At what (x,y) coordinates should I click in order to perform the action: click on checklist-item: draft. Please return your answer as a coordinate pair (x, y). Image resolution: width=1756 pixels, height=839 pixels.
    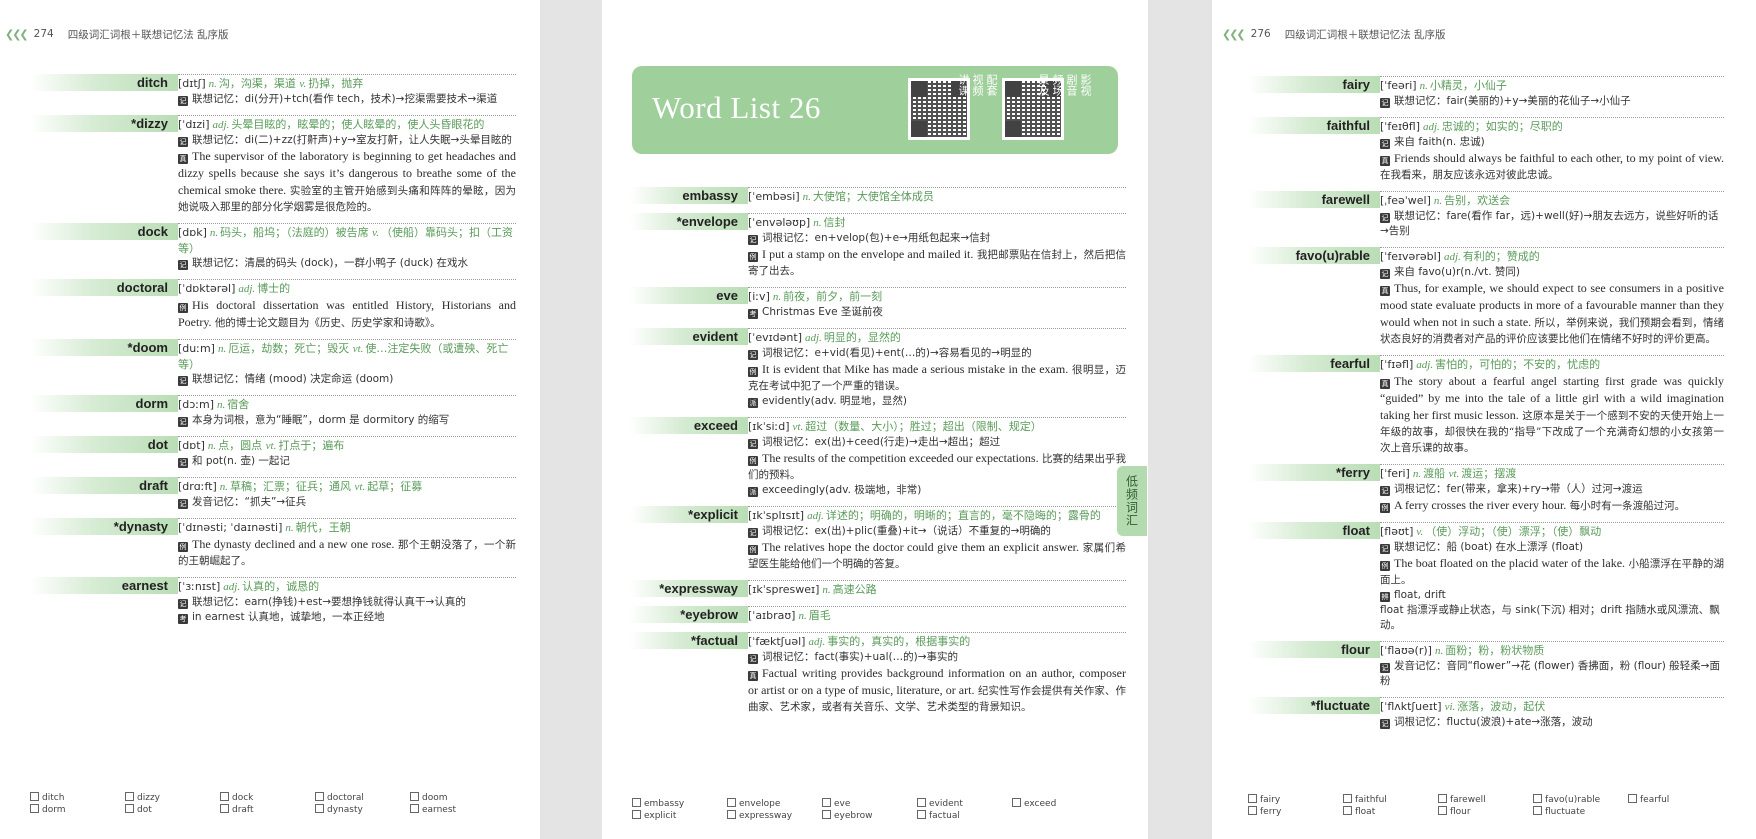
    Looking at the image, I should click on (267, 810).